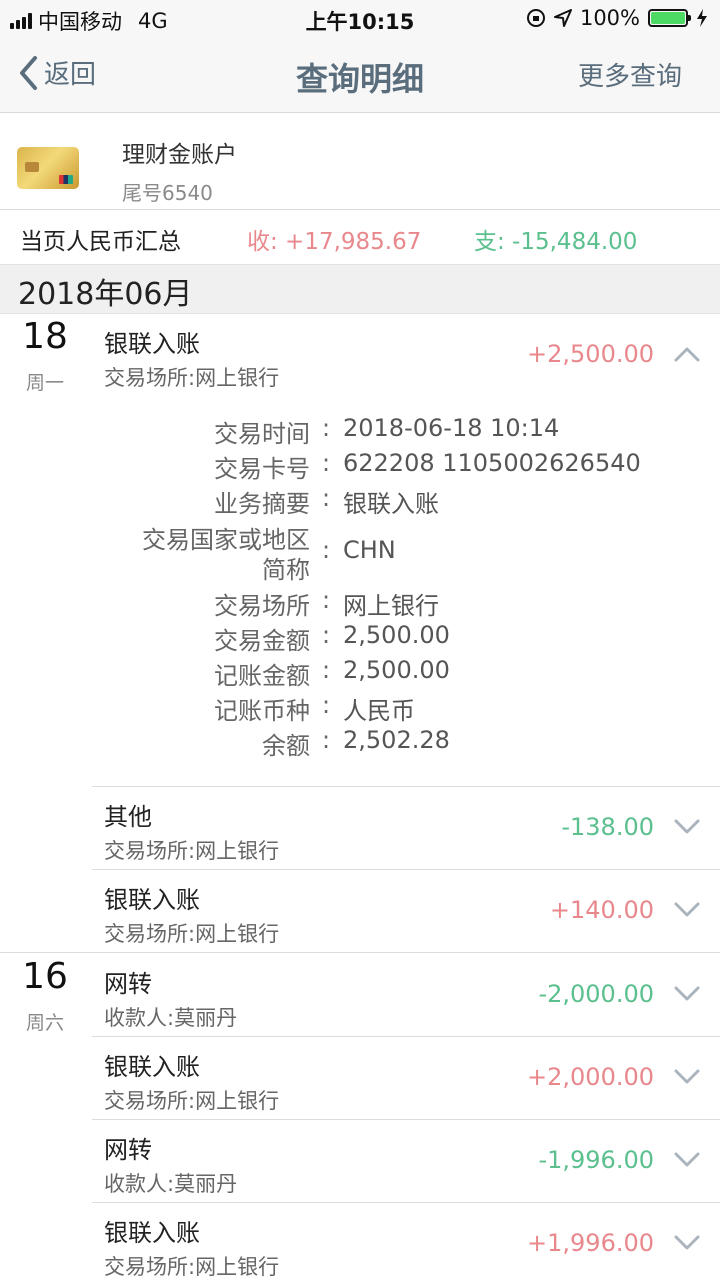 The width and height of the screenshot is (720, 1281). Describe the element at coordinates (360, 161) in the screenshot. I see `account-header: 理财金账户 尾号6540` at that location.